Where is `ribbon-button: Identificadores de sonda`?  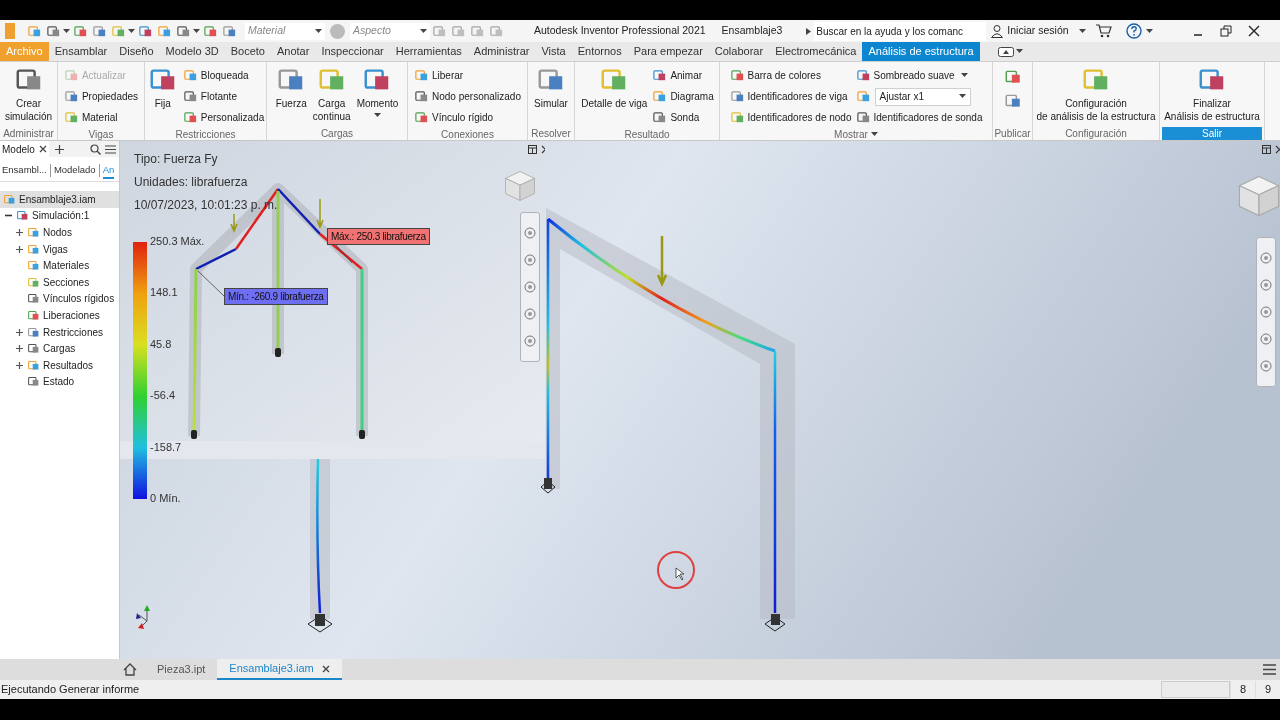
ribbon-button: Identificadores de sonda is located at coordinates (919, 117).